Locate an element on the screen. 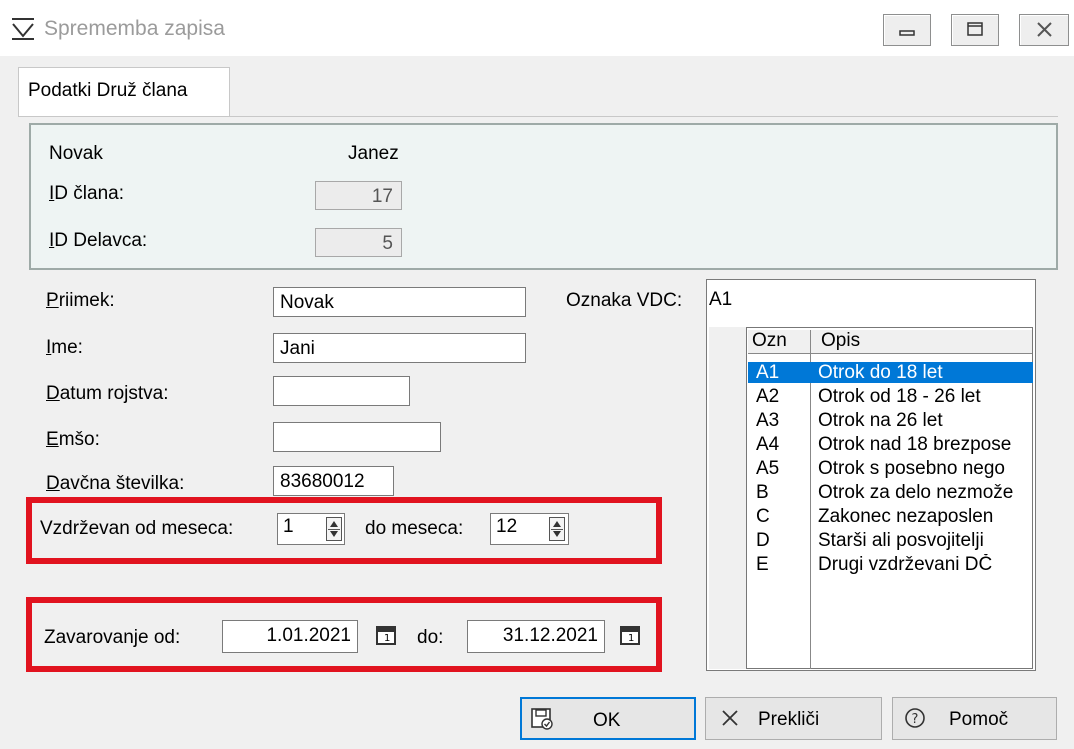  tab-podatki: Podatki Druž člana is located at coordinates (124, 92).